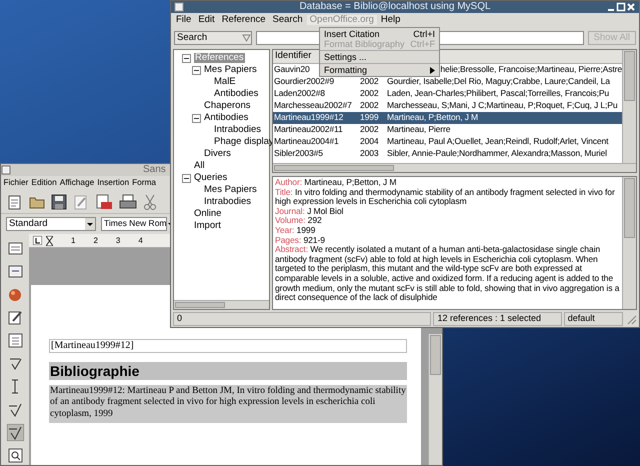 The image size is (640, 466). I want to click on ruler-number: 1, so click(73, 241).